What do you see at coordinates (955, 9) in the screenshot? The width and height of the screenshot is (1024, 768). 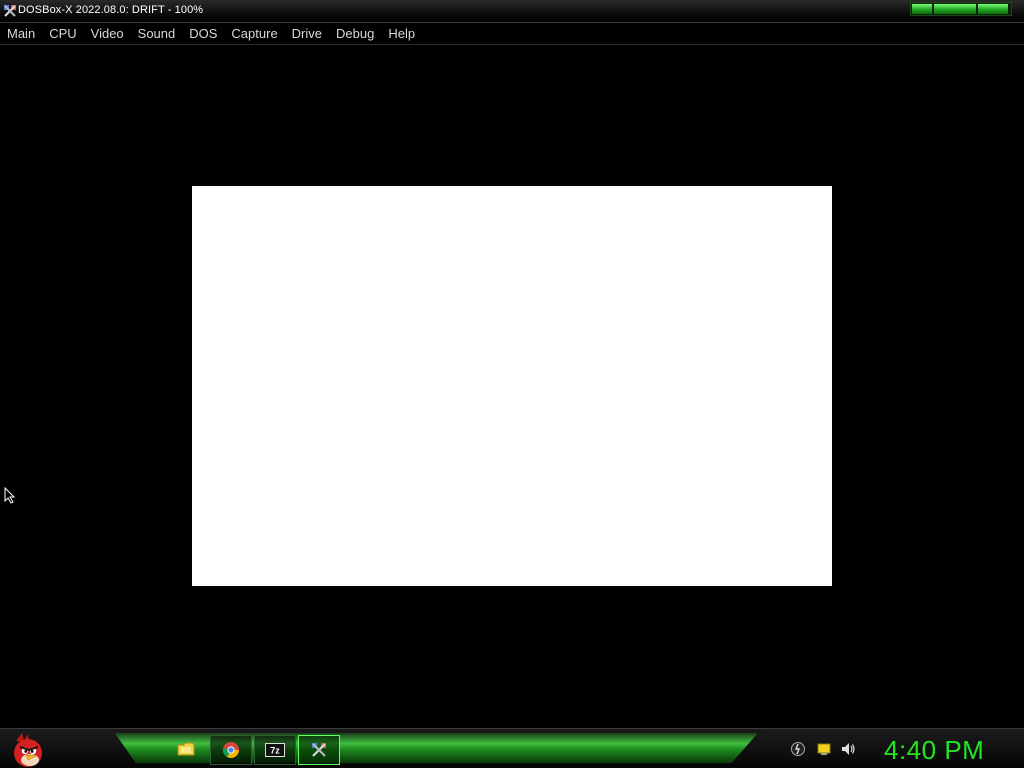 I see `maximize-button` at bounding box center [955, 9].